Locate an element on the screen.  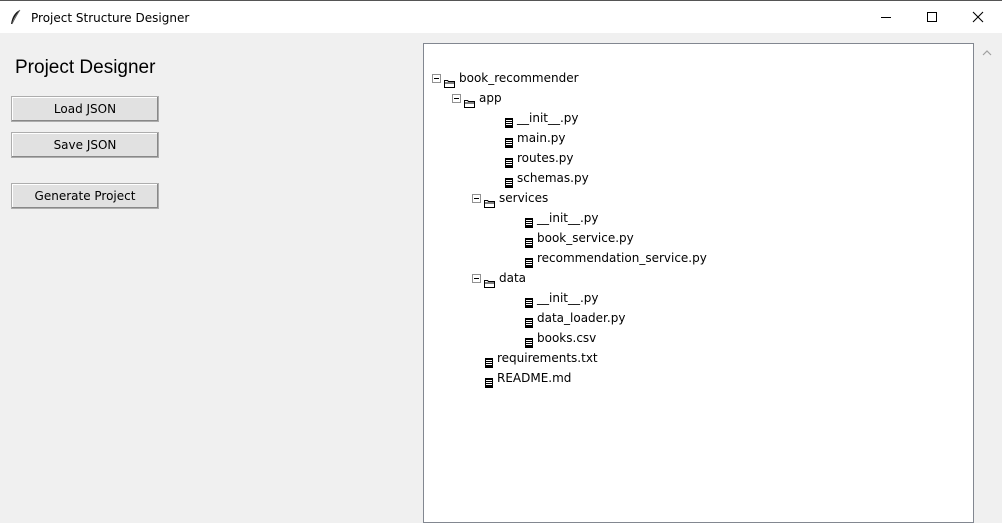
tree-node-label: main.py is located at coordinates (541, 138).